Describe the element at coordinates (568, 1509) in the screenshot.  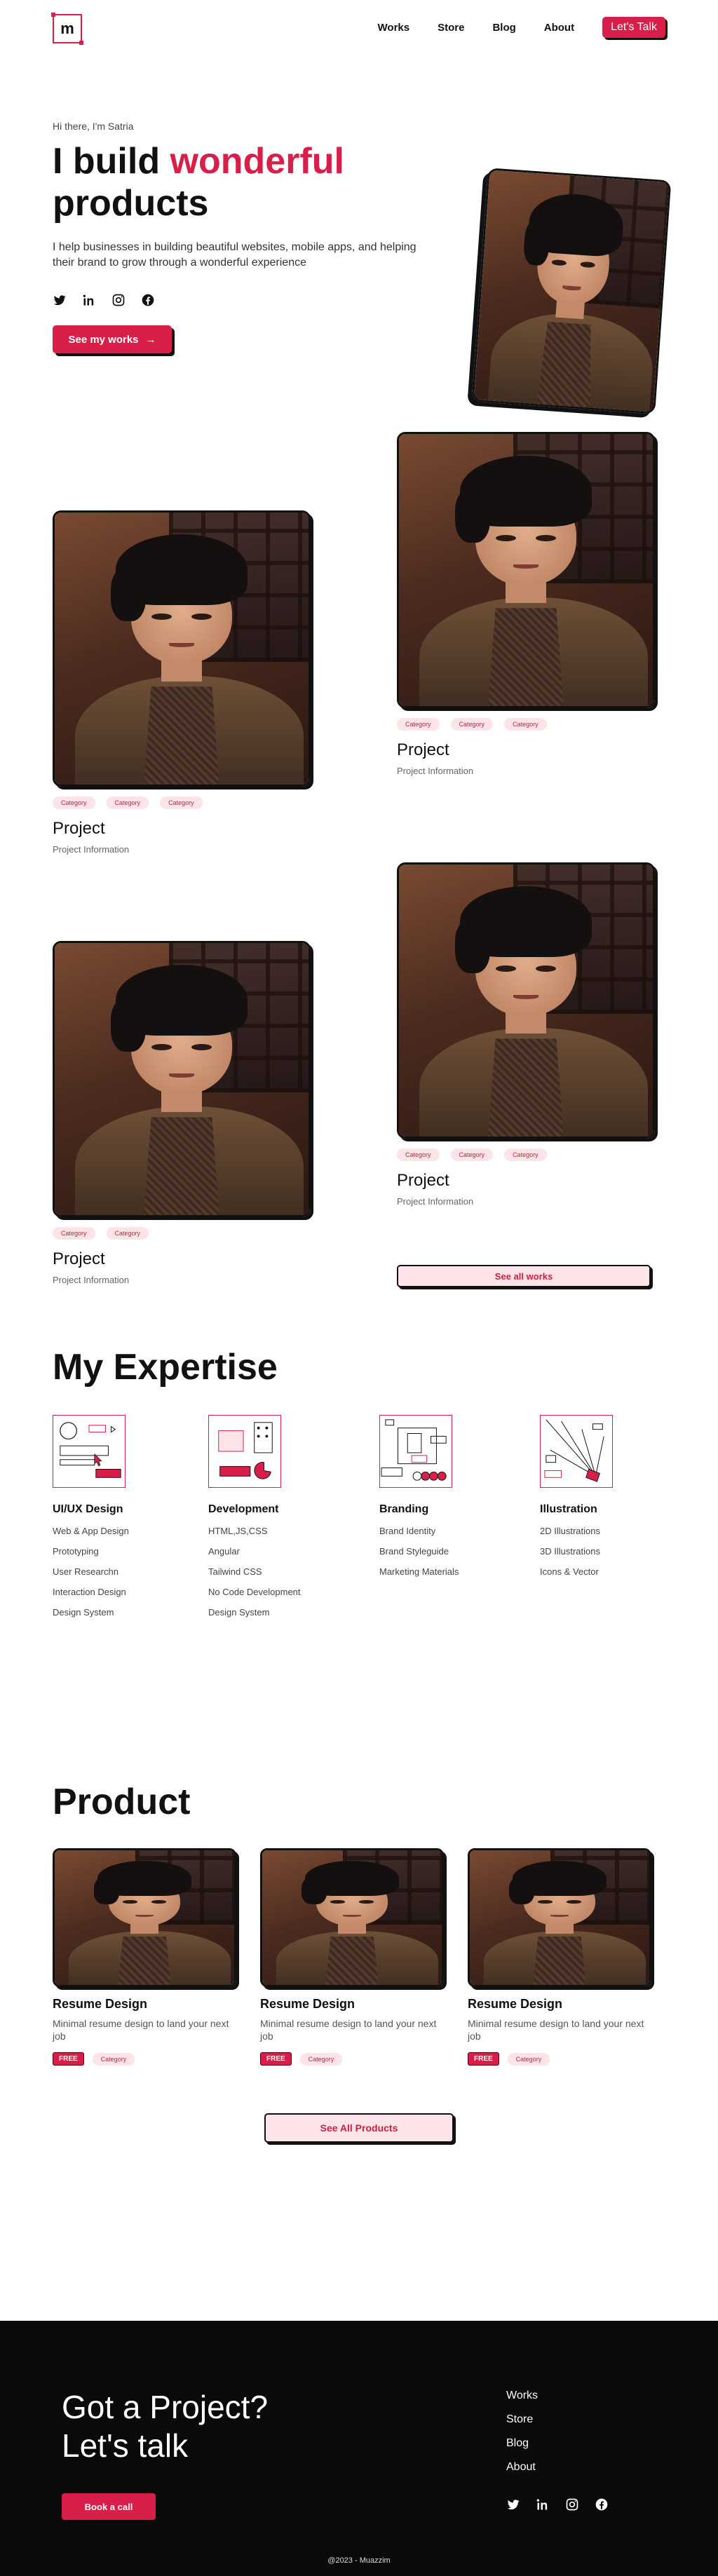
I see `expertise-name: Illustration` at that location.